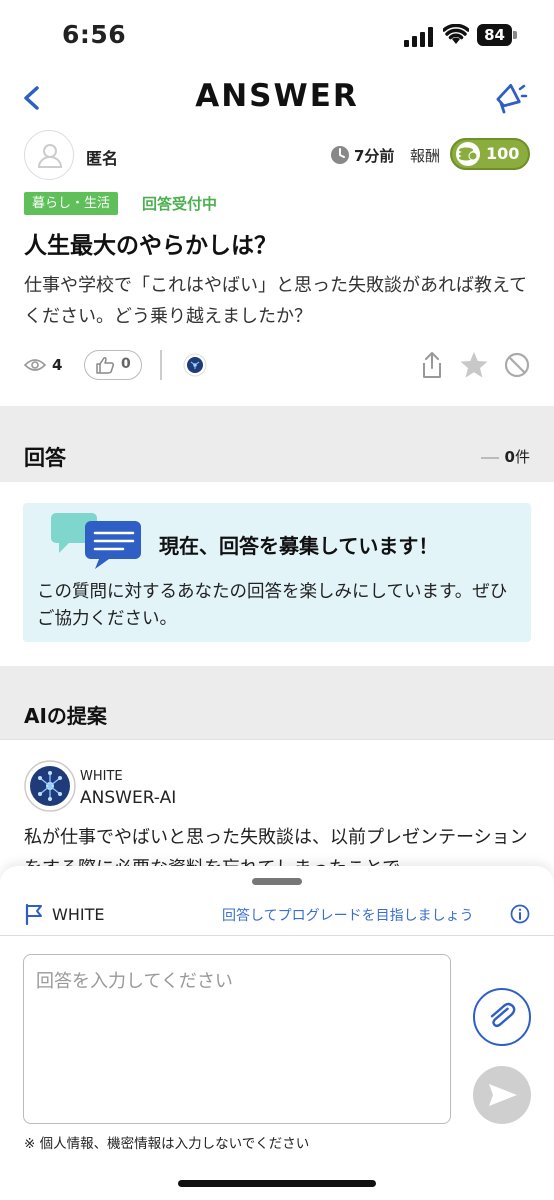 The width and height of the screenshot is (554, 1200). What do you see at coordinates (180, 204) in the screenshot?
I see `status-badge: 回答受付中` at bounding box center [180, 204].